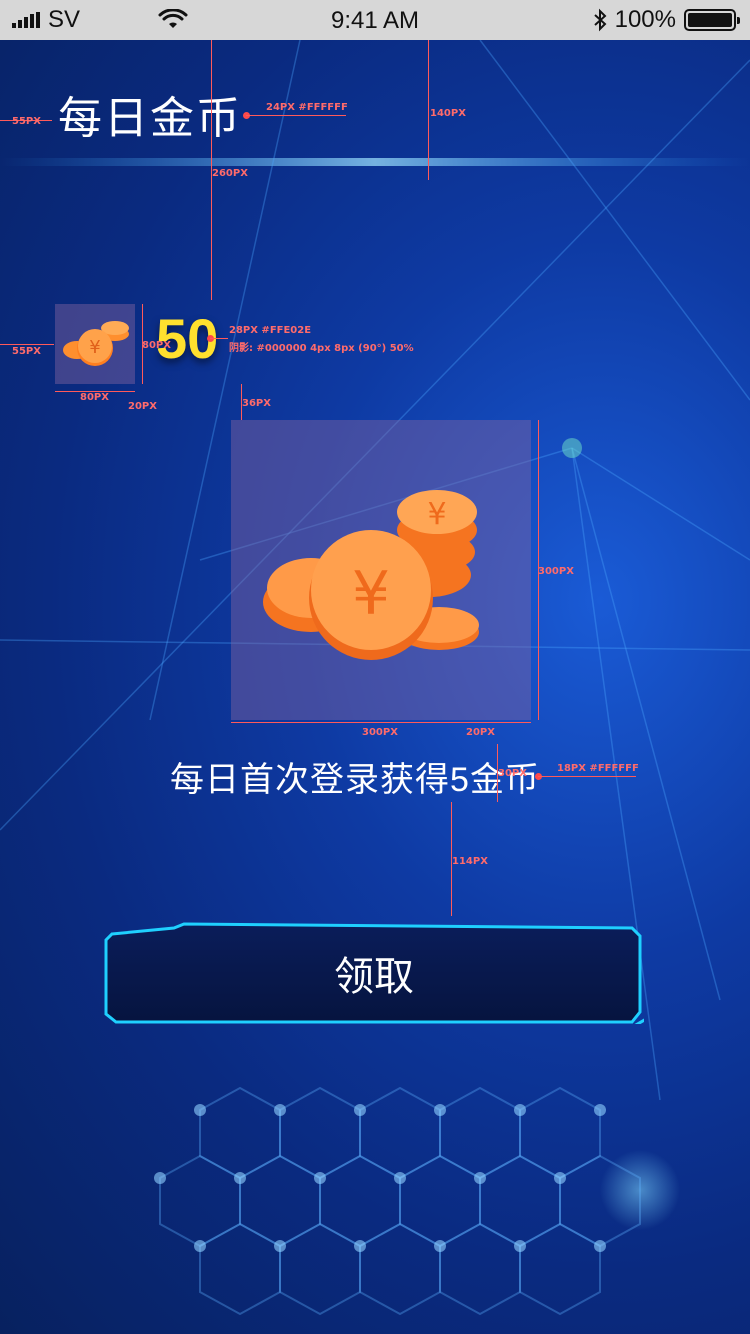 This screenshot has width=750, height=1334. I want to click on anno-image-width: 300PX, so click(380, 732).